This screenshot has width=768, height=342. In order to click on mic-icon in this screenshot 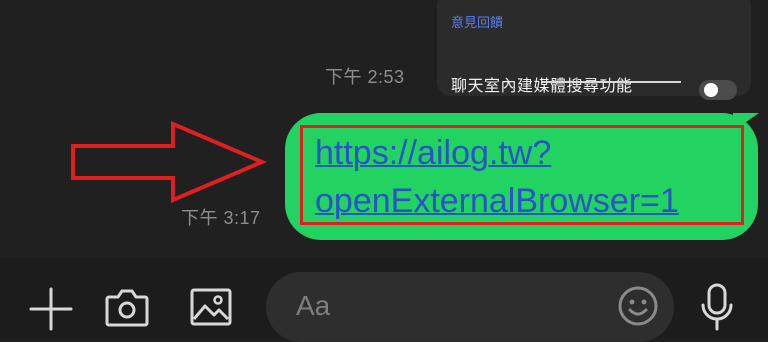, I will do `click(717, 307)`.